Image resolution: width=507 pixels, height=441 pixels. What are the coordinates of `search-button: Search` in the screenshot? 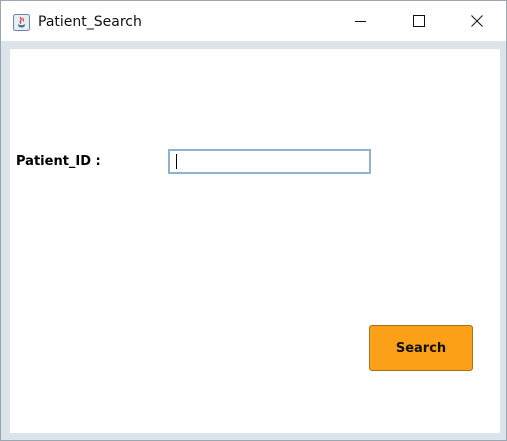 It's located at (421, 348).